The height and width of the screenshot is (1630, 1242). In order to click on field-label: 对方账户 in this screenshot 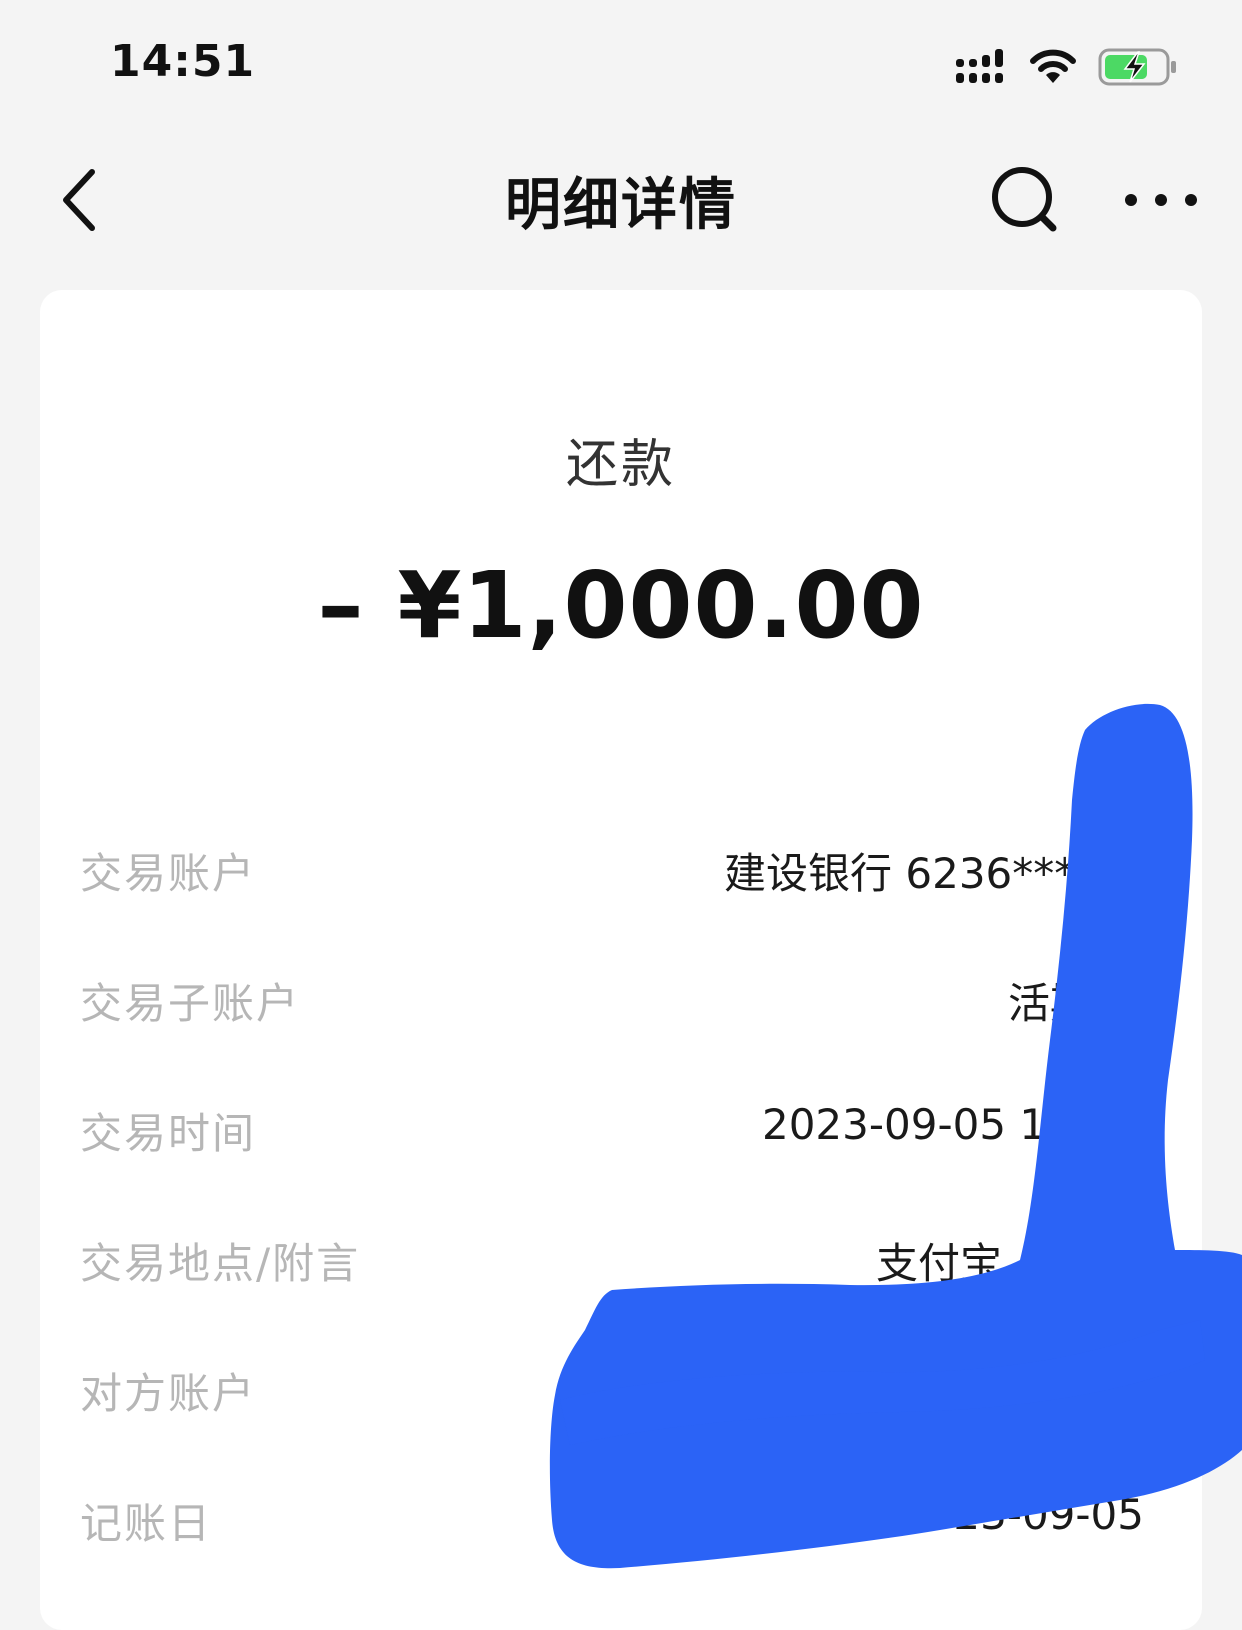, I will do `click(168, 1393)`.